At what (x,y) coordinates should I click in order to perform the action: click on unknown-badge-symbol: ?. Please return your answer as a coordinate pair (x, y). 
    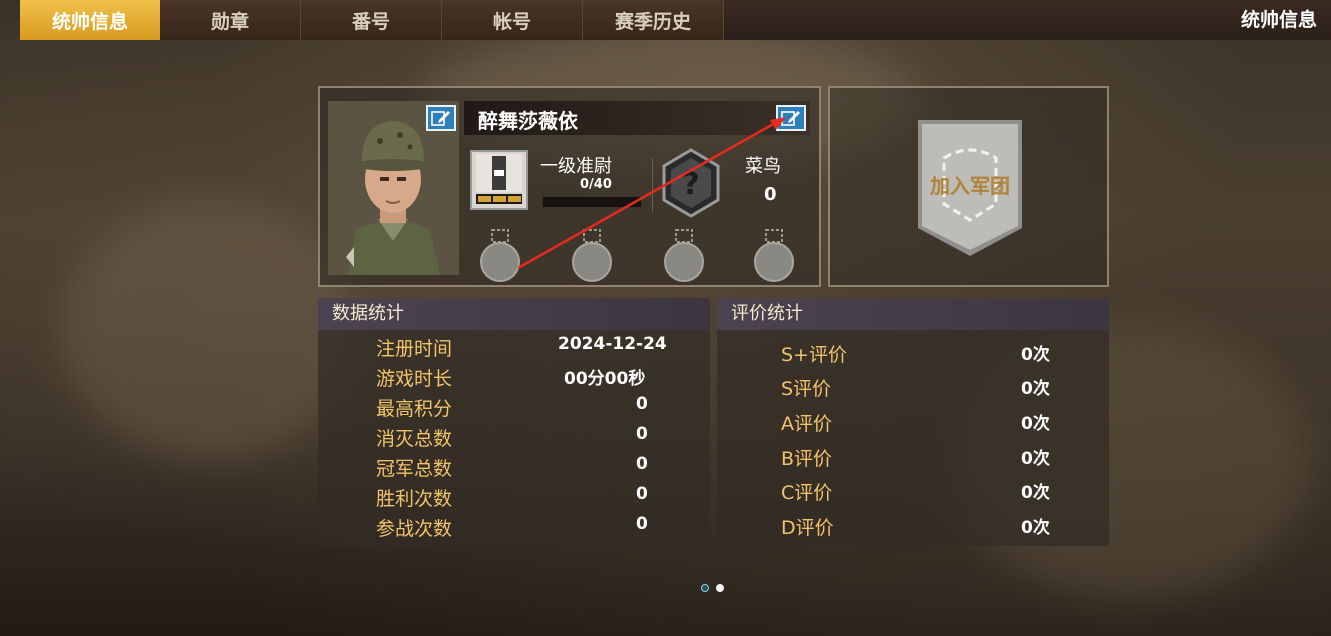
    Looking at the image, I should click on (690, 184).